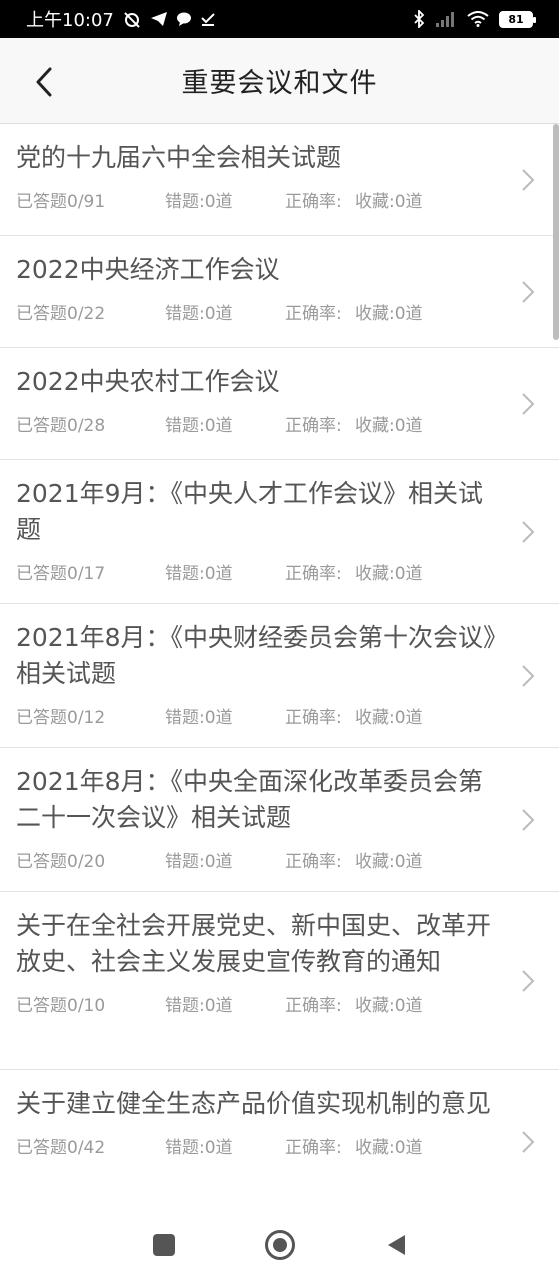 This screenshot has width=559, height=1280. What do you see at coordinates (257, 1003) in the screenshot?
I see `item-meta: 已答题0/10 错题:0道 正确率: 收藏:0道` at bounding box center [257, 1003].